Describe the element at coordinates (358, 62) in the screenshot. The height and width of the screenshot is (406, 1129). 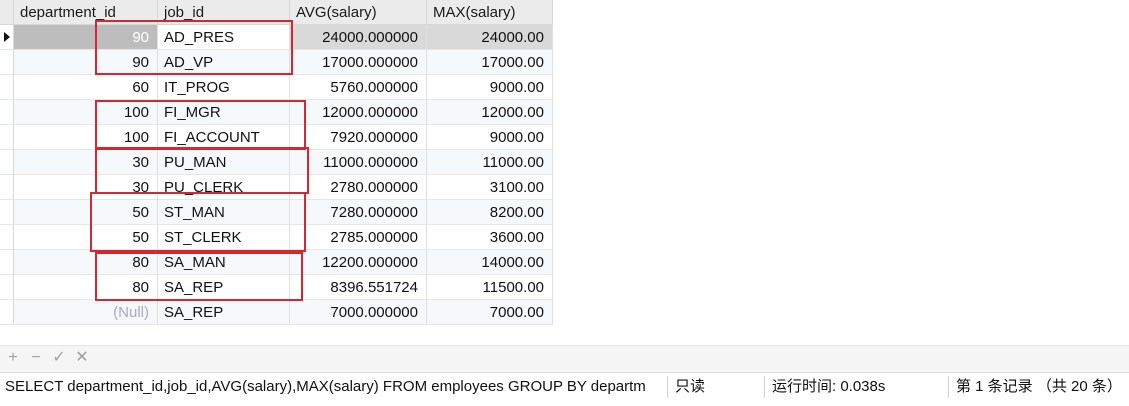
I see `cell-avg-salary: 17000.000000` at that location.